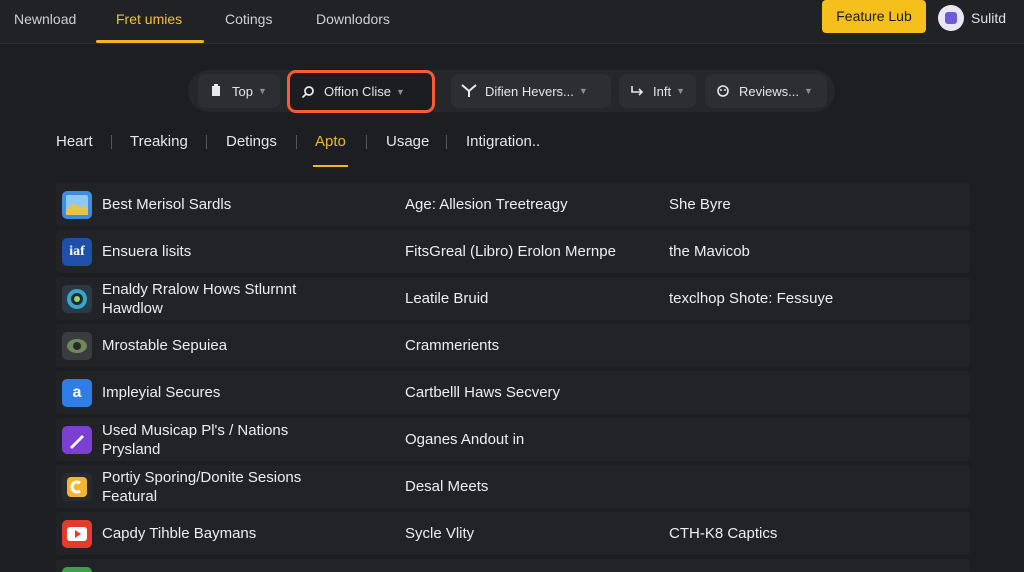 The width and height of the screenshot is (1024, 572). What do you see at coordinates (74, 143) in the screenshot?
I see `tab-heart: Heart` at bounding box center [74, 143].